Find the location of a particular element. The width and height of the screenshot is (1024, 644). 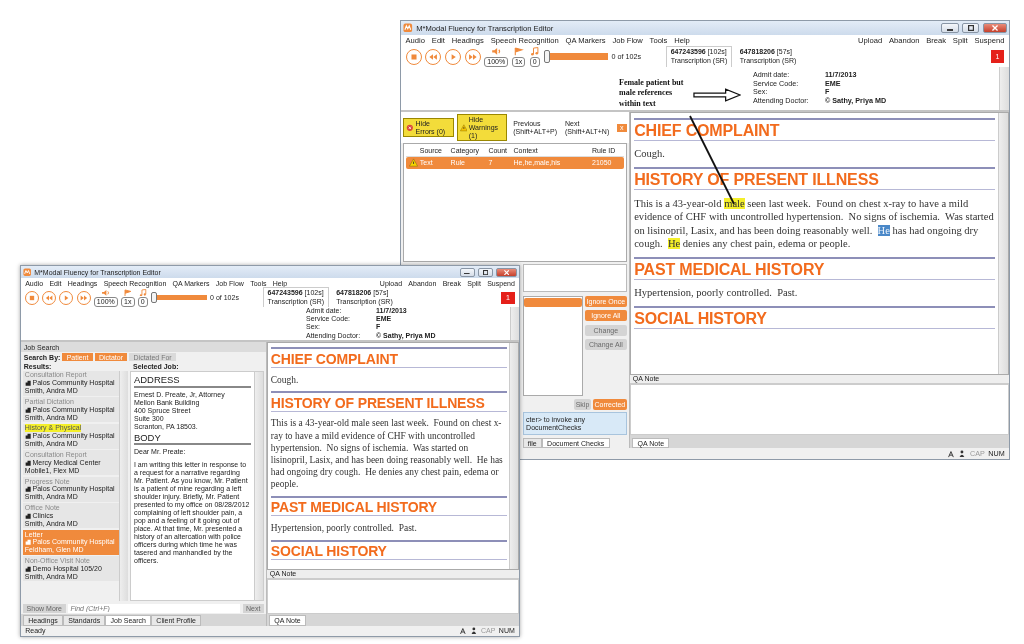

error-icon is located at coordinates (410, 127).